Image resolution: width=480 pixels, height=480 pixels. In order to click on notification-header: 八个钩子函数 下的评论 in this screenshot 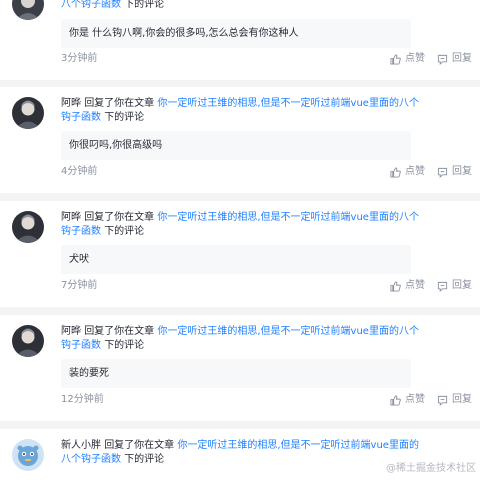, I will do `click(241, 6)`.